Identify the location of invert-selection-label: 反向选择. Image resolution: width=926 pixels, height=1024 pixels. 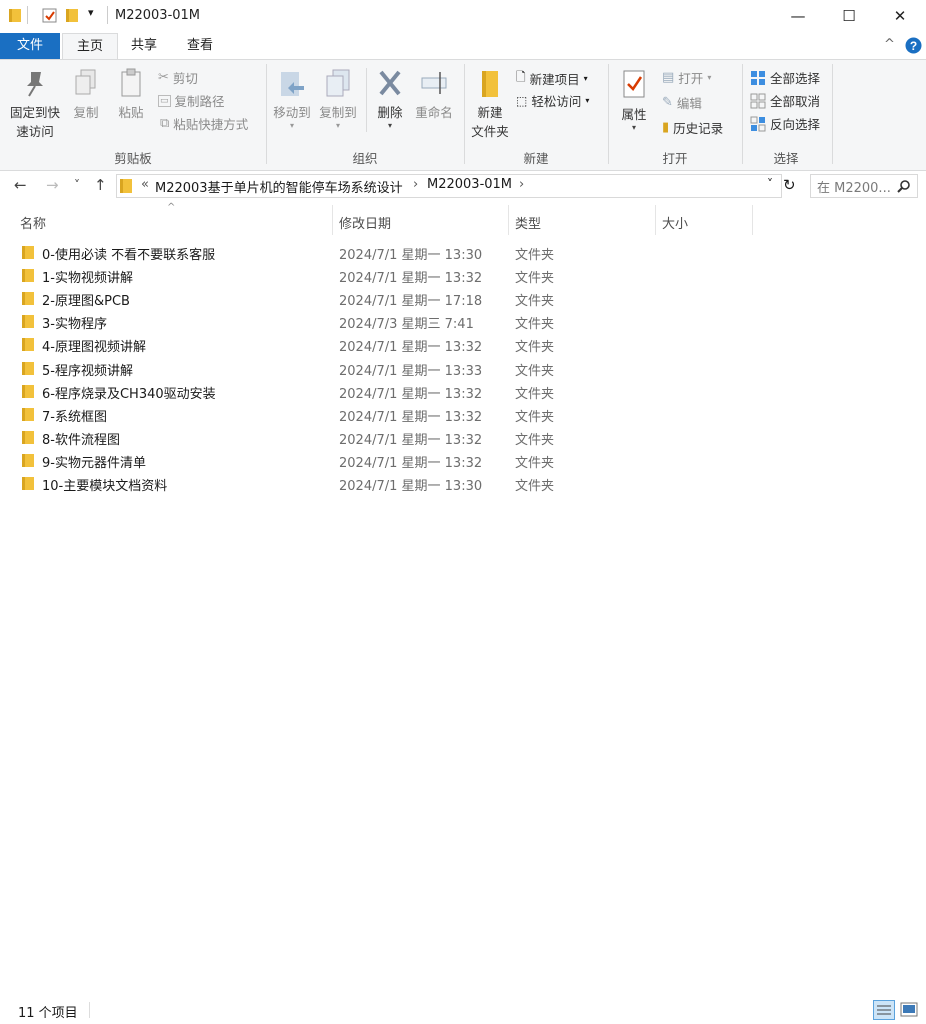
(795, 124).